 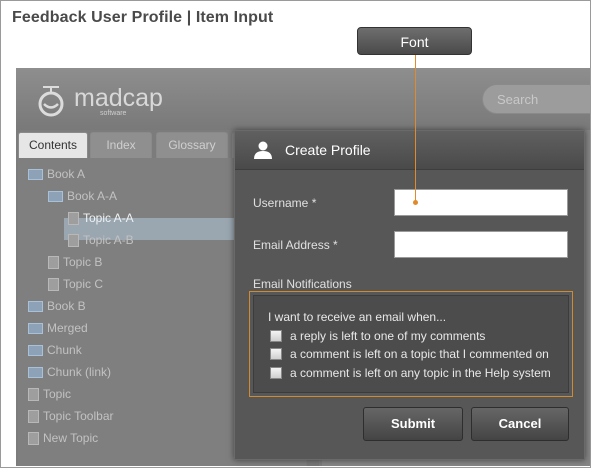 I want to click on username-label: Username *, so click(x=285, y=203).